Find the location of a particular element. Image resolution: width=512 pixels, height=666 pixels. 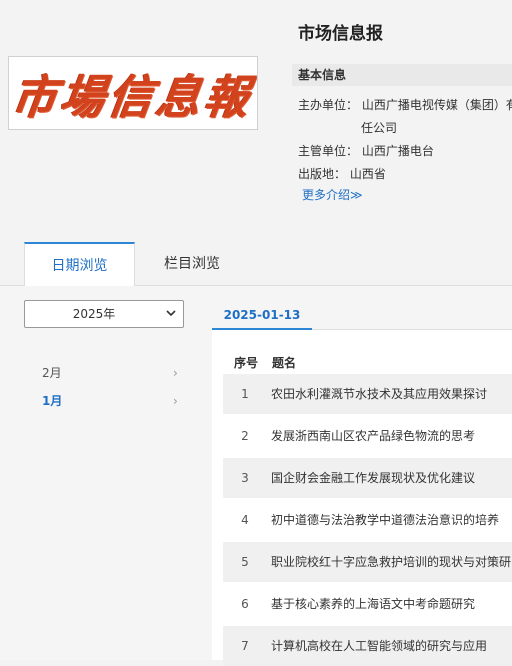

article-title-link: 初中道德与法治教学中道德法治意识的培养 is located at coordinates (385, 520).